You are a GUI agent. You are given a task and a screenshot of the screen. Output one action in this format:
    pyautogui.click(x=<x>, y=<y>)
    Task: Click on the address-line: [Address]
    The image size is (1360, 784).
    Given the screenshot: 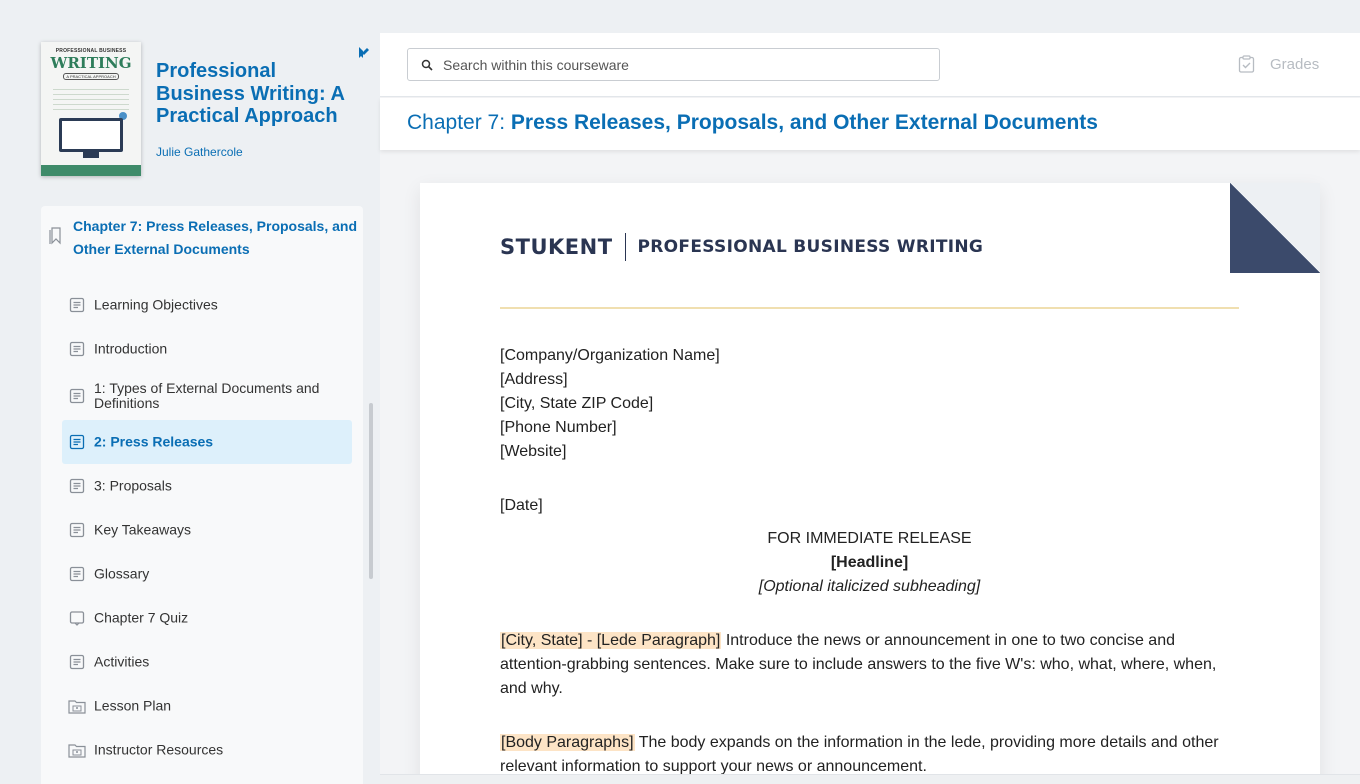 What is the action you would take?
    pyautogui.click(x=534, y=379)
    